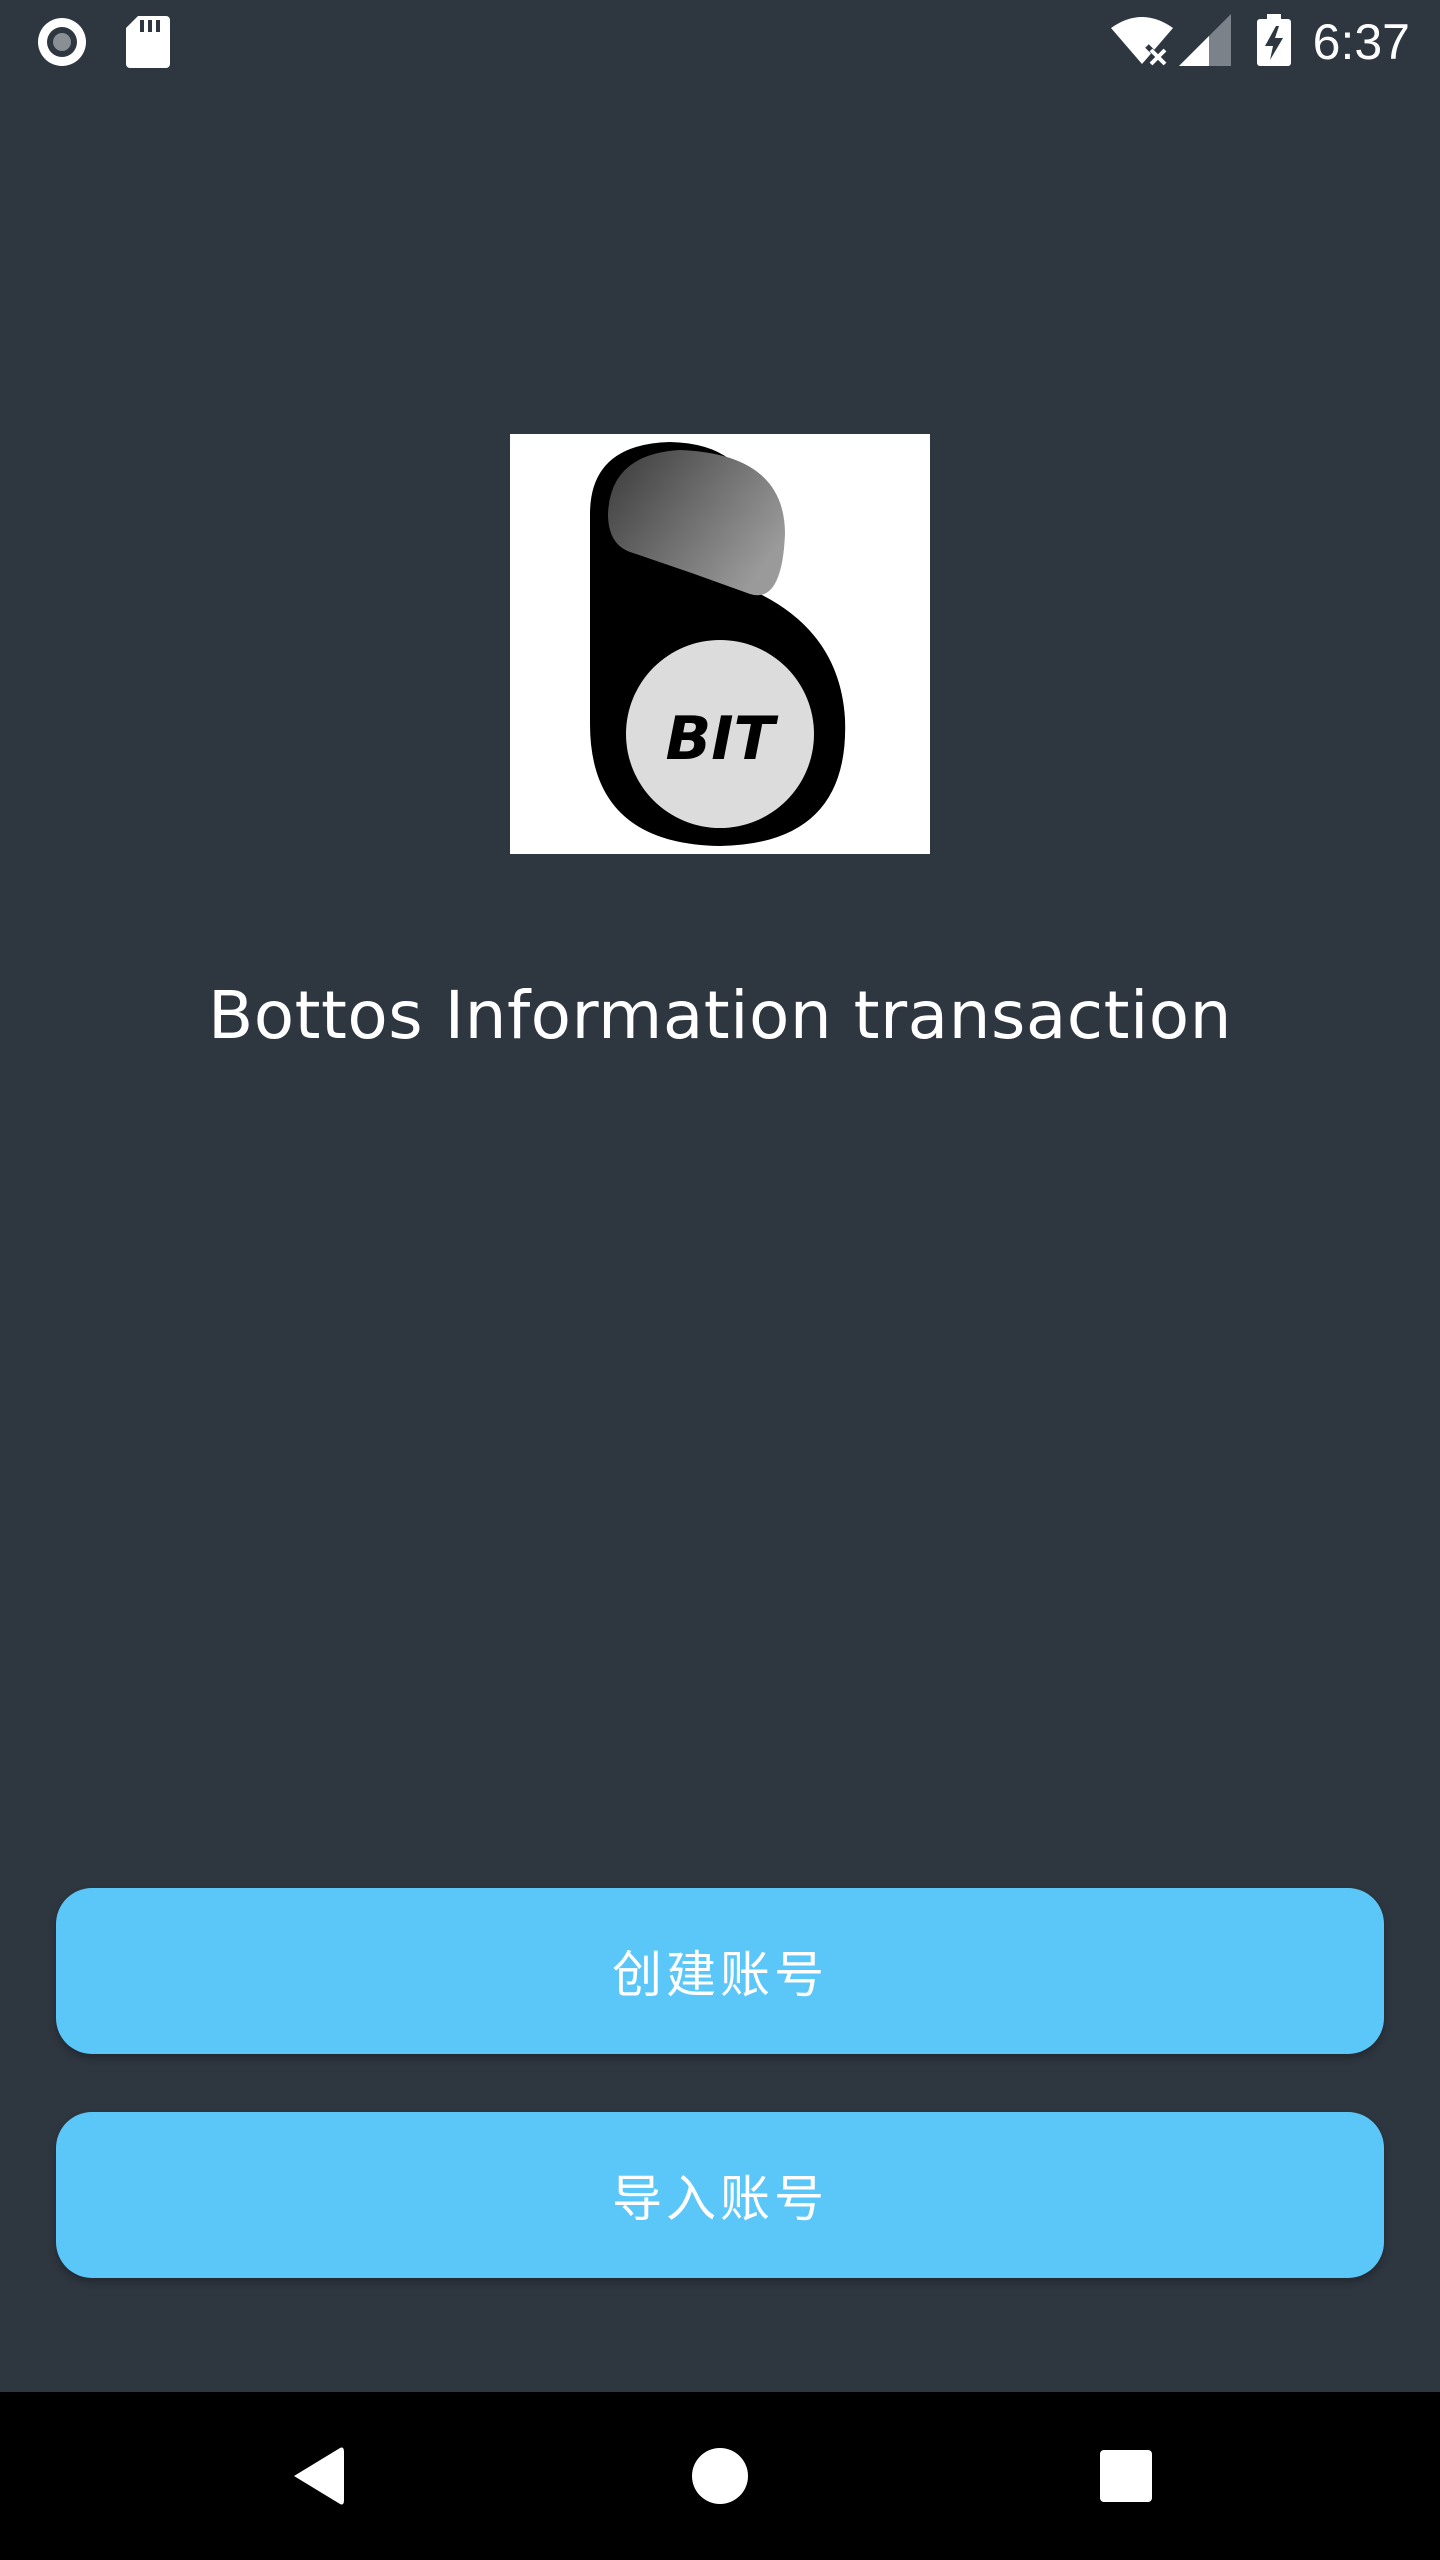 The height and width of the screenshot is (2560, 1440). What do you see at coordinates (1273, 42) in the screenshot?
I see `battery-charging-icon` at bounding box center [1273, 42].